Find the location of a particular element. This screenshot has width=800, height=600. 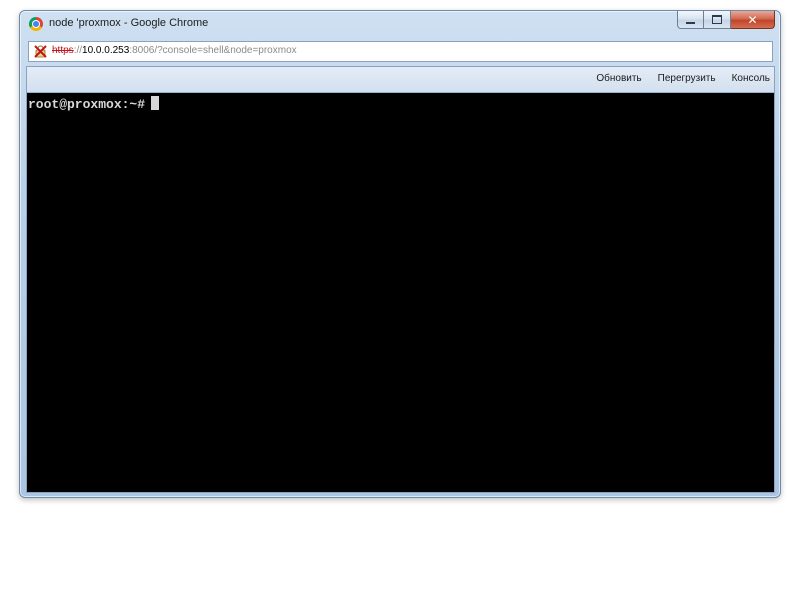

maximize-button is located at coordinates (717, 20).